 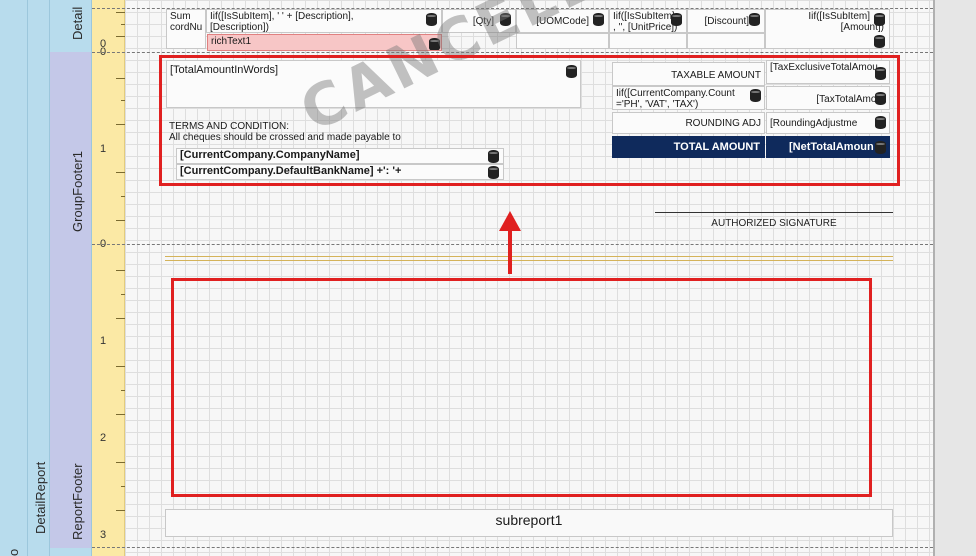 What do you see at coordinates (827, 29) in the screenshot?
I see `detail-cell-amount: Iif([IsSubItem] [Amount])` at bounding box center [827, 29].